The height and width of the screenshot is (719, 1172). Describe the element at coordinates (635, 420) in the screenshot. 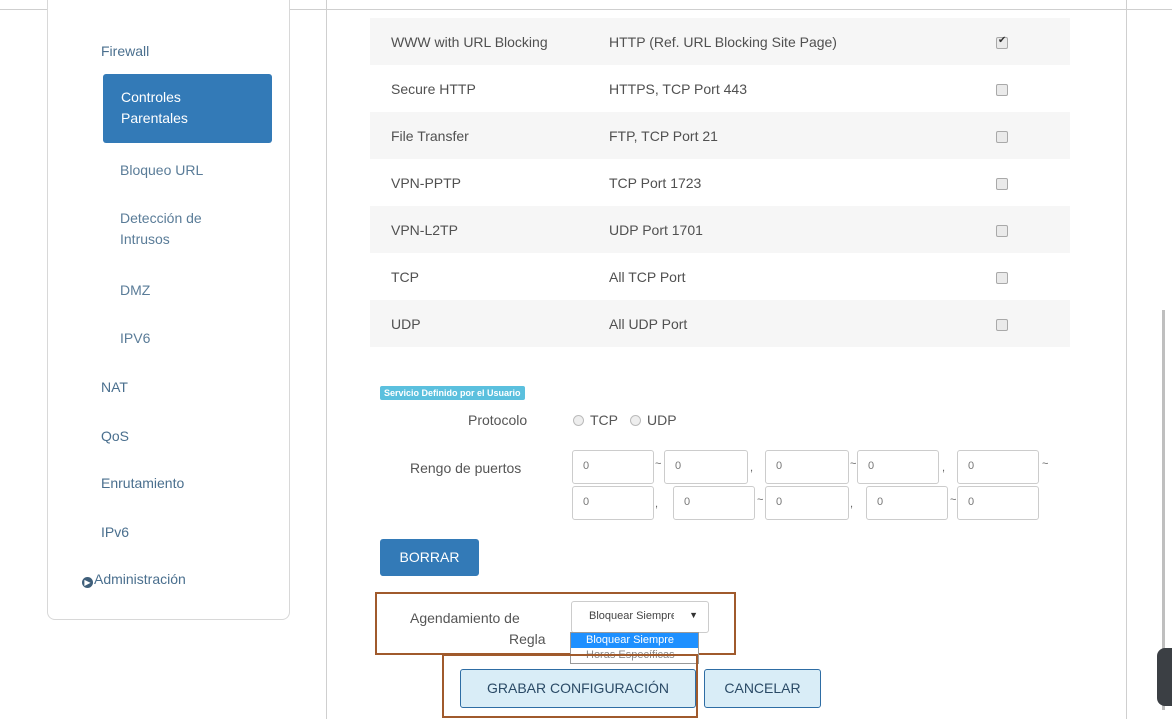

I see `radio-udp` at that location.